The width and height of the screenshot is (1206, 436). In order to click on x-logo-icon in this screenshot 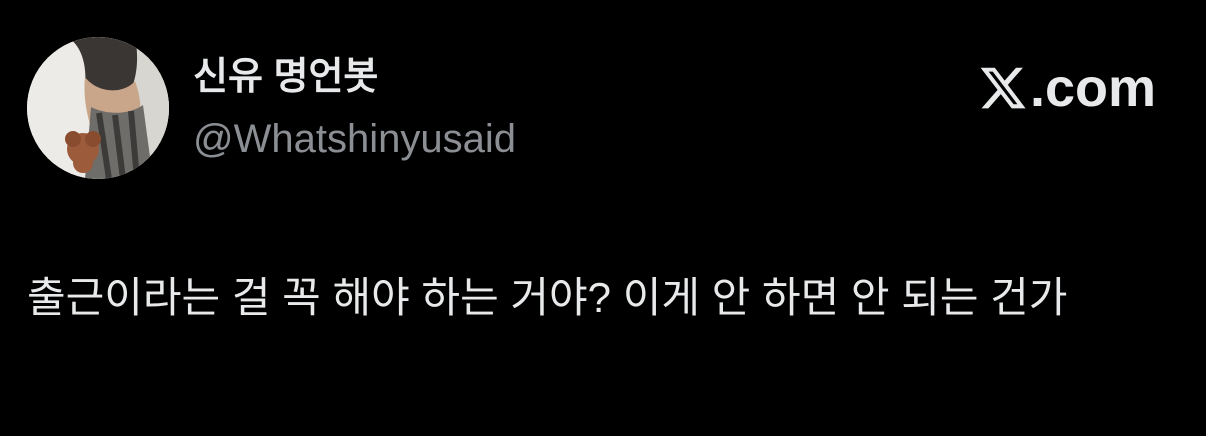, I will do `click(1003, 88)`.